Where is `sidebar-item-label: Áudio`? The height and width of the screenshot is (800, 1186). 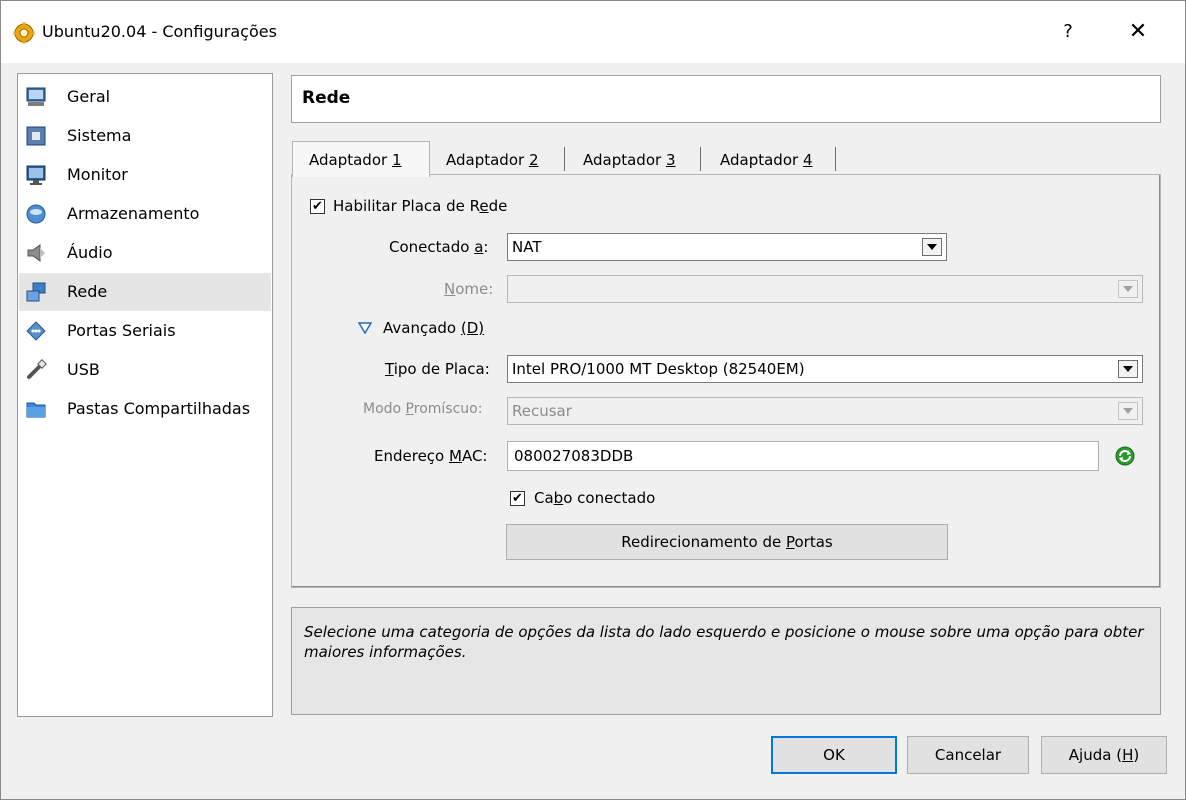 sidebar-item-label: Áudio is located at coordinates (90, 252).